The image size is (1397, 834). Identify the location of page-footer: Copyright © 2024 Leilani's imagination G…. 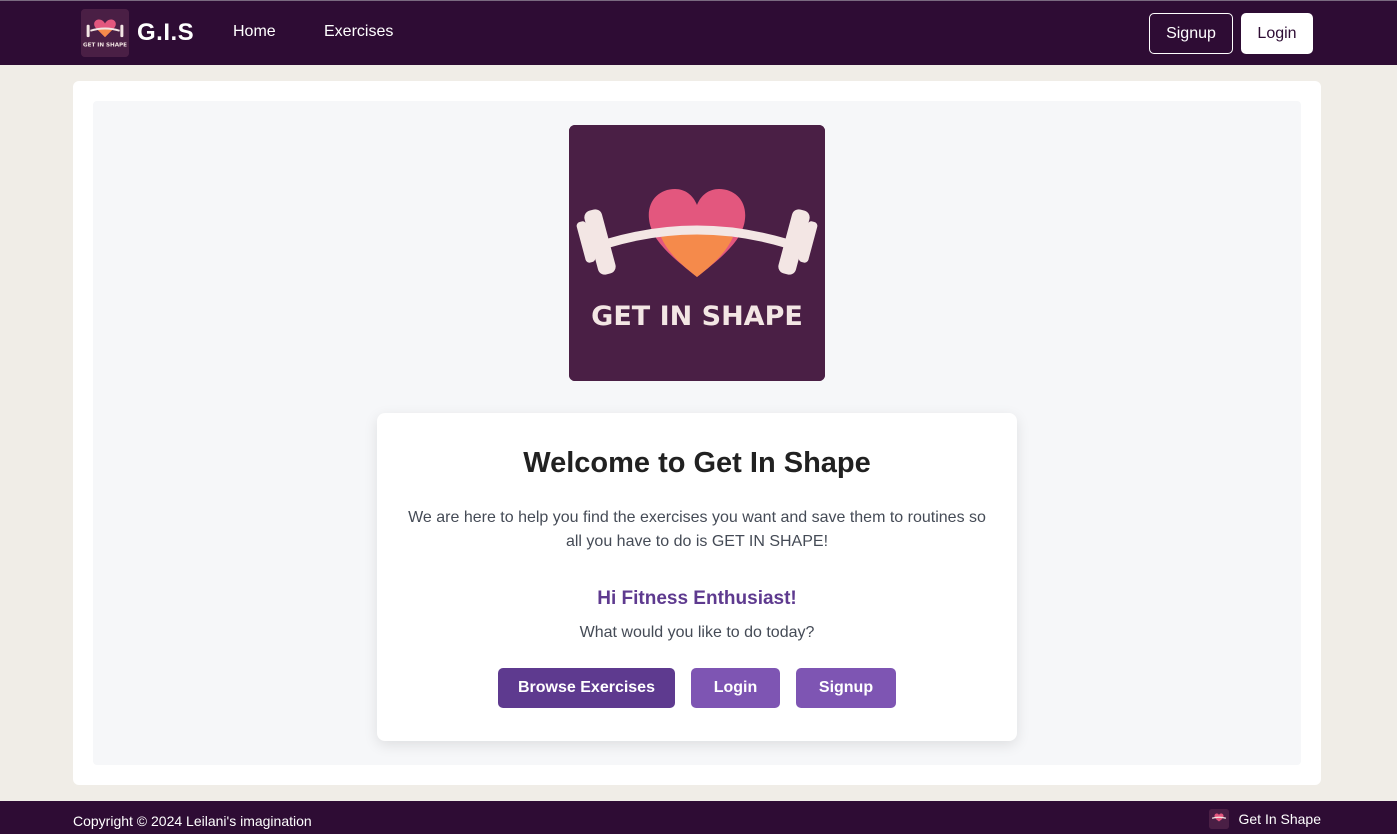
(698, 817).